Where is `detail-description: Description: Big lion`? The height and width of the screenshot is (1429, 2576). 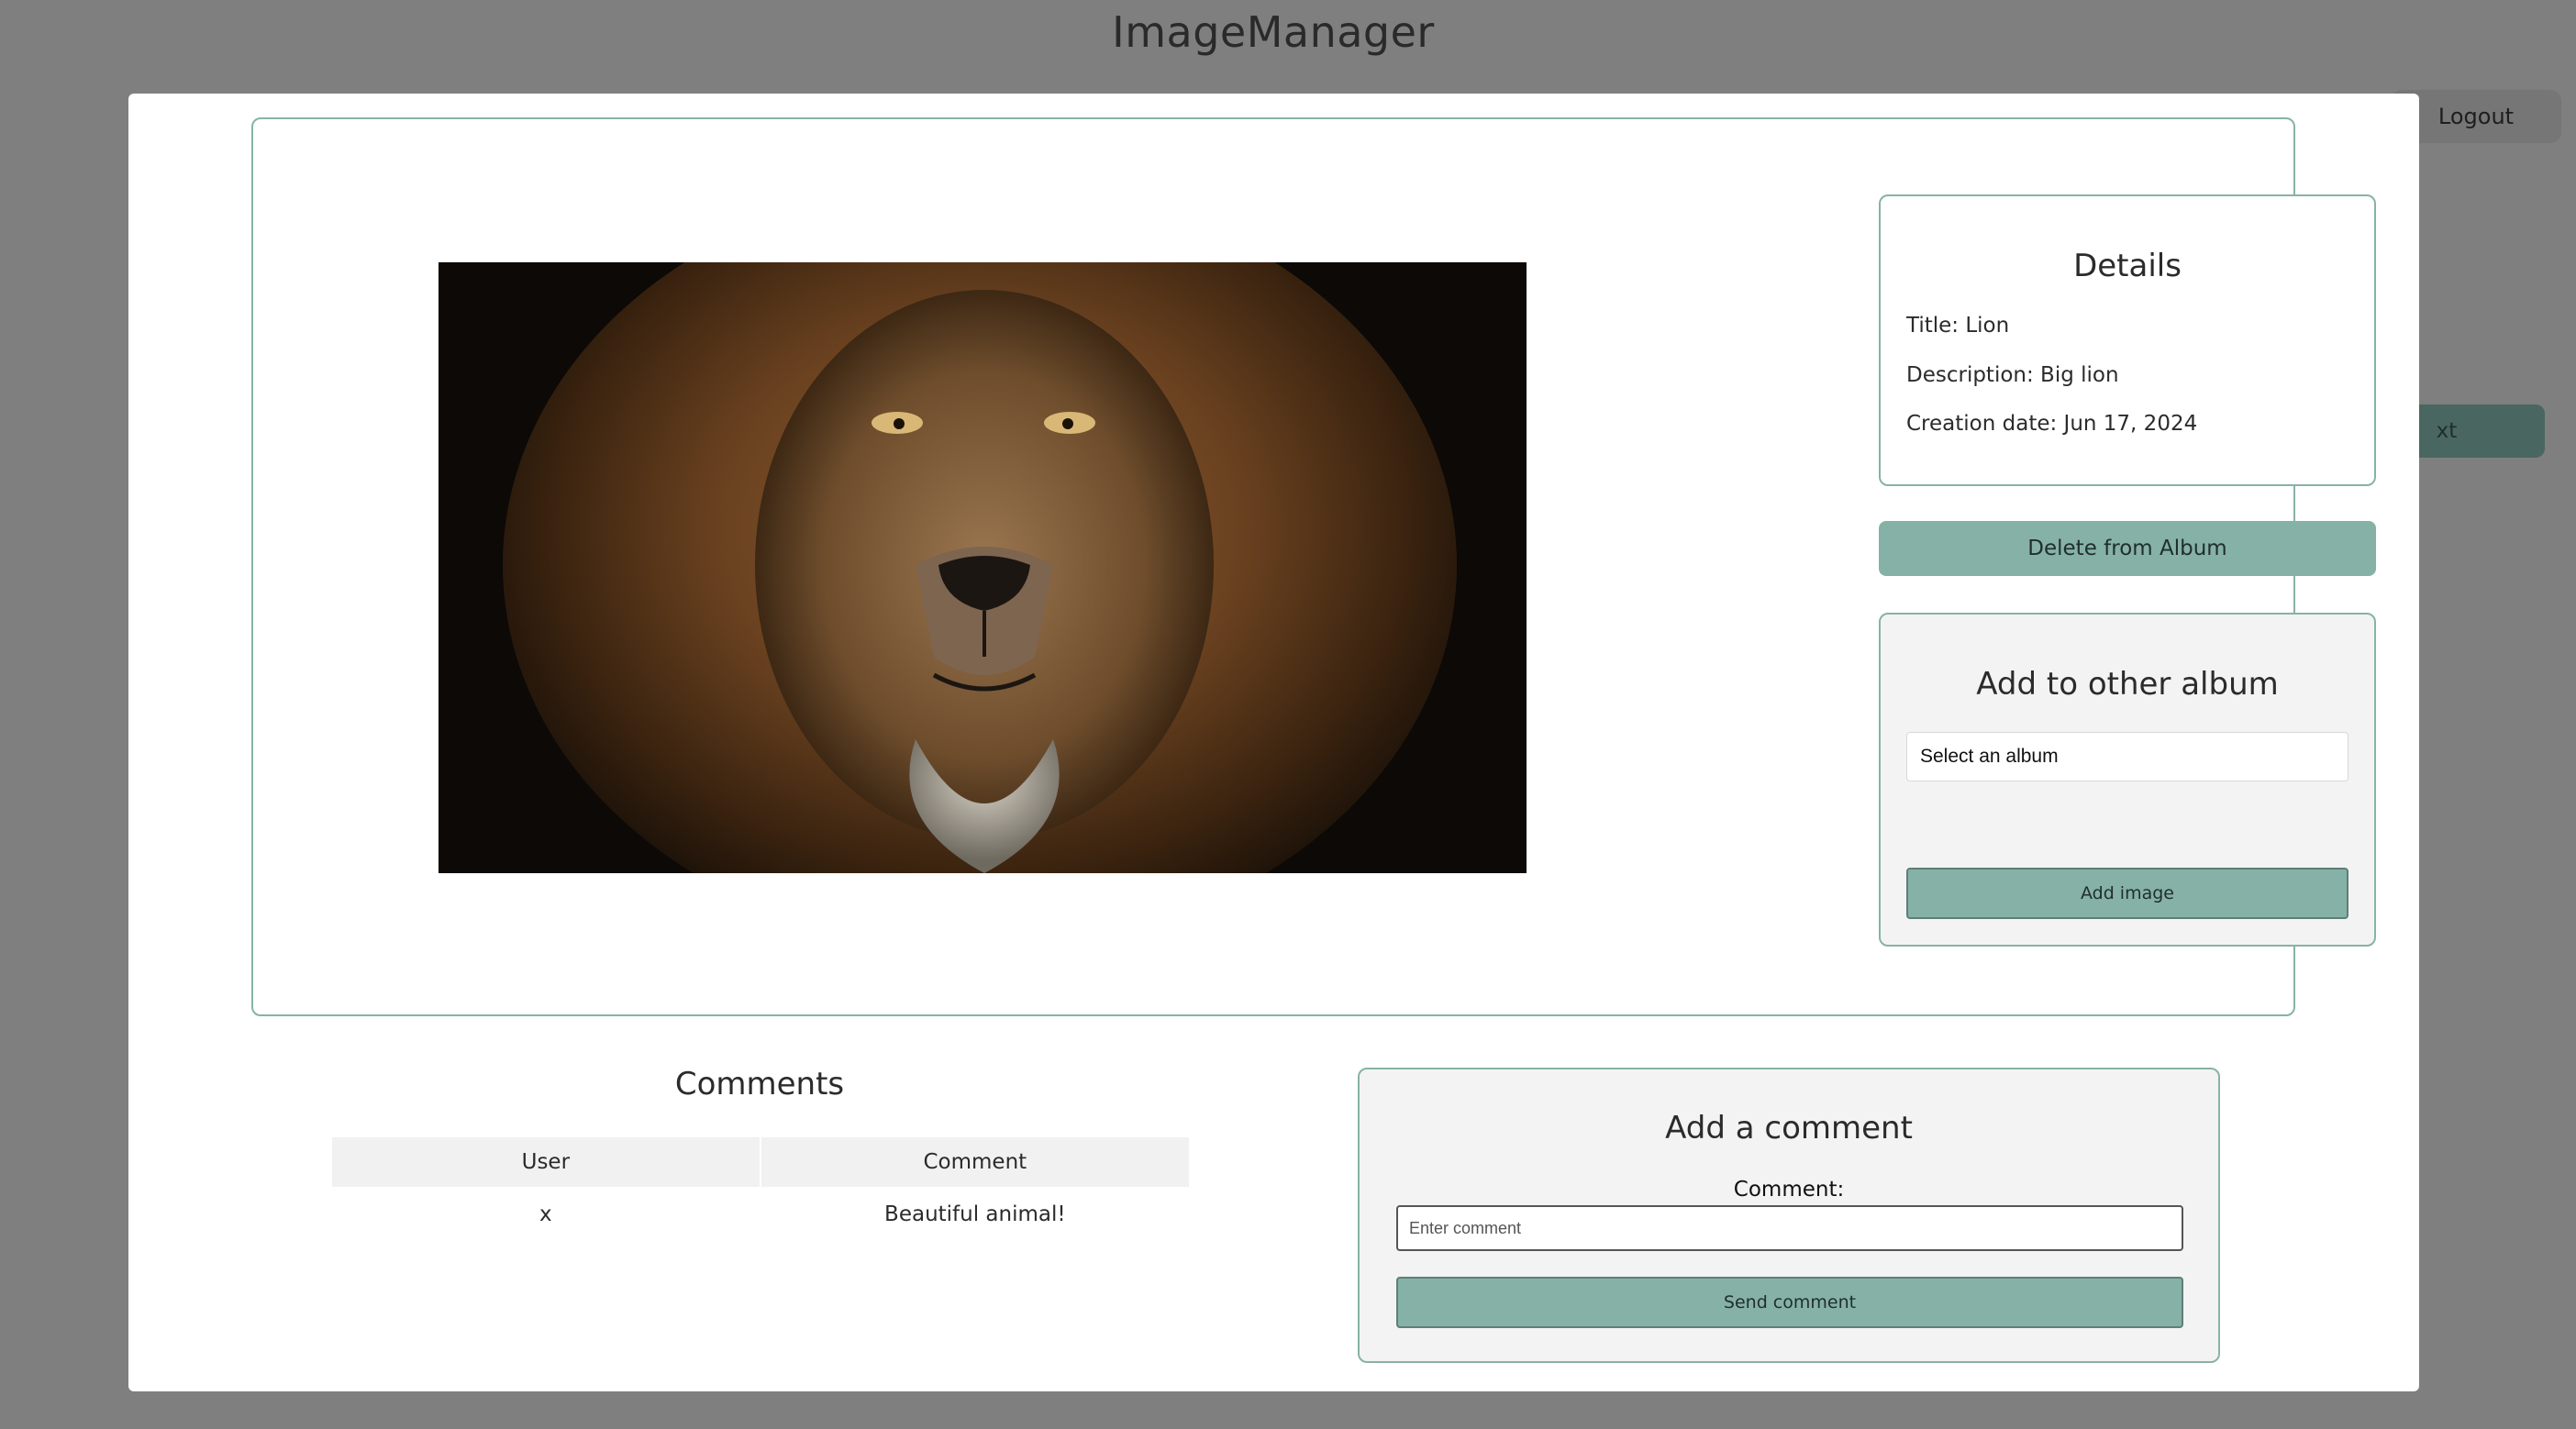 detail-description: Description: Big lion is located at coordinates (2012, 375).